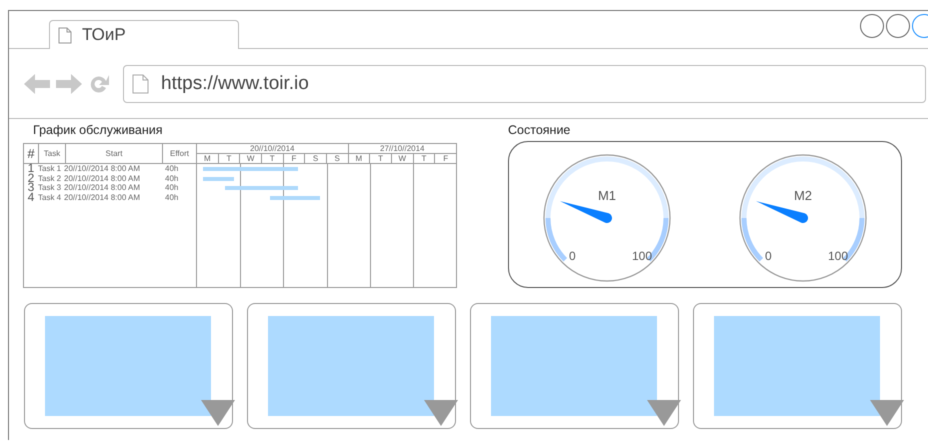 The image size is (928, 441). What do you see at coordinates (69, 83) in the screenshot?
I see `forward-arrow-icon` at bounding box center [69, 83].